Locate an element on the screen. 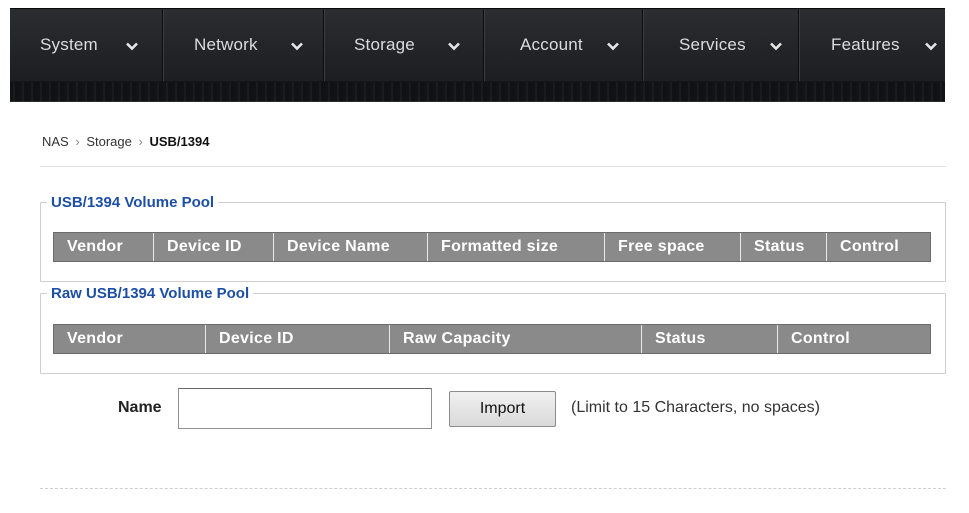 The image size is (969, 513). breadcrumb-section: Storage is located at coordinates (109, 141).